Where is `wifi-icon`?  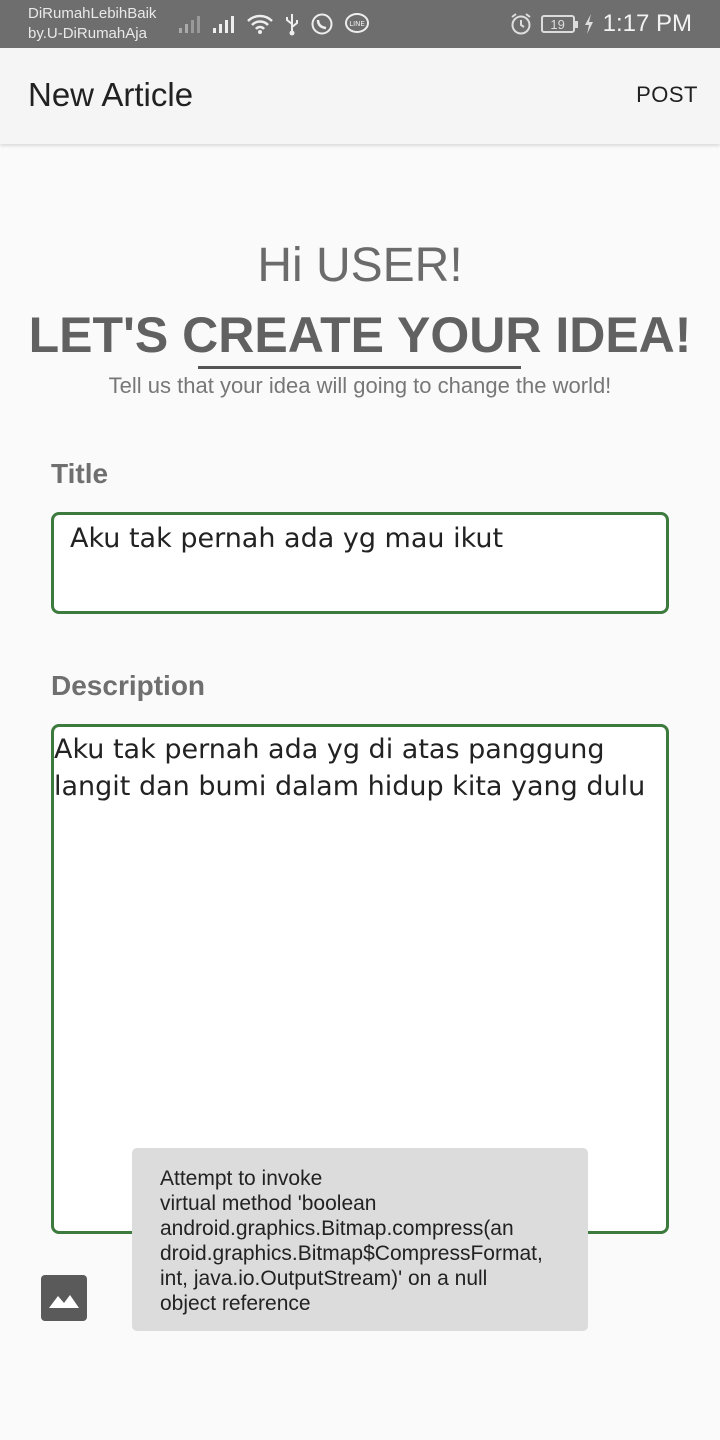 wifi-icon is located at coordinates (260, 24).